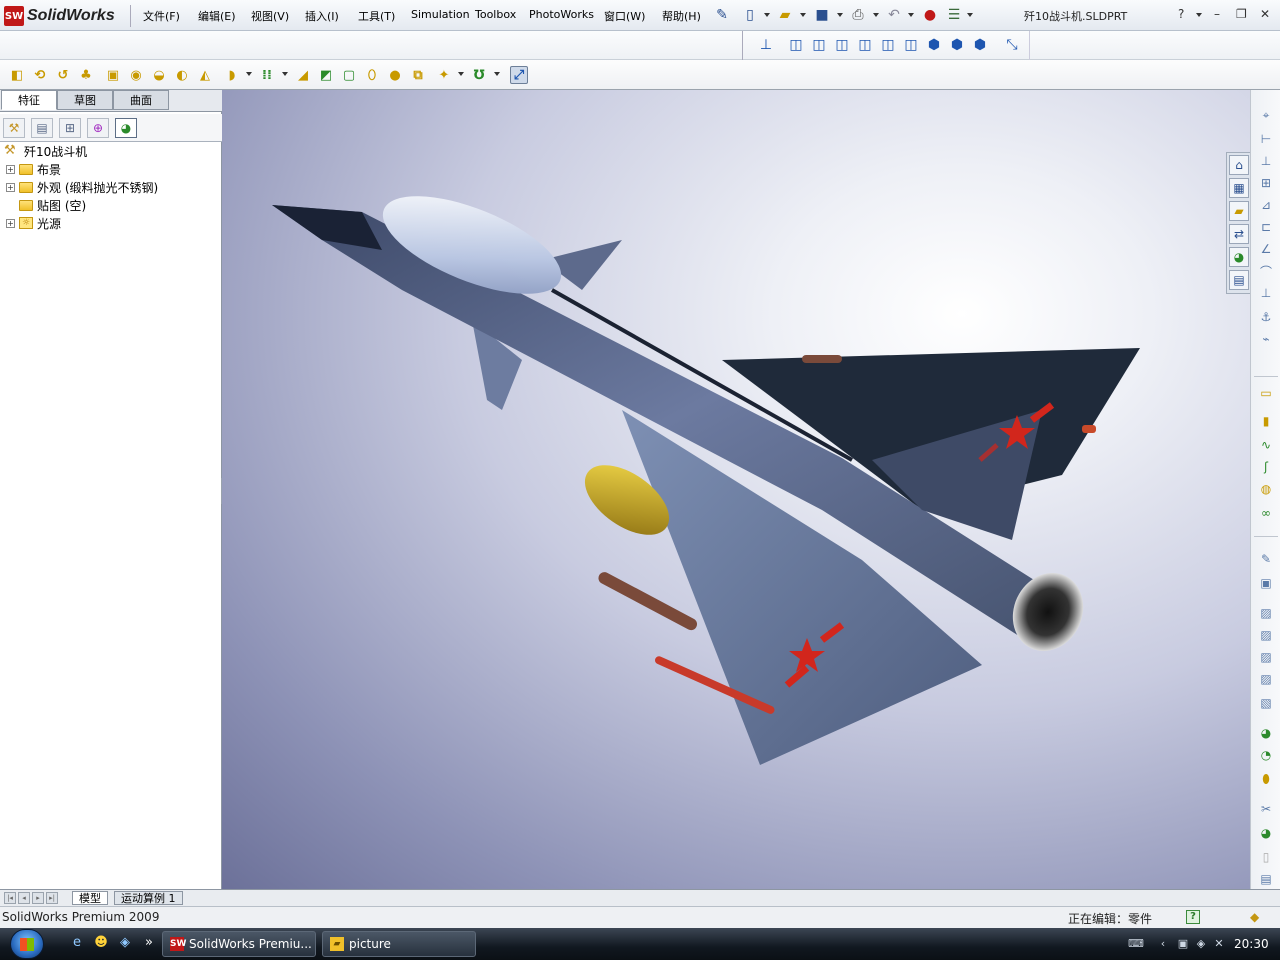  What do you see at coordinates (376, 16) in the screenshot?
I see `menu-tools: 工具(T)` at bounding box center [376, 16].